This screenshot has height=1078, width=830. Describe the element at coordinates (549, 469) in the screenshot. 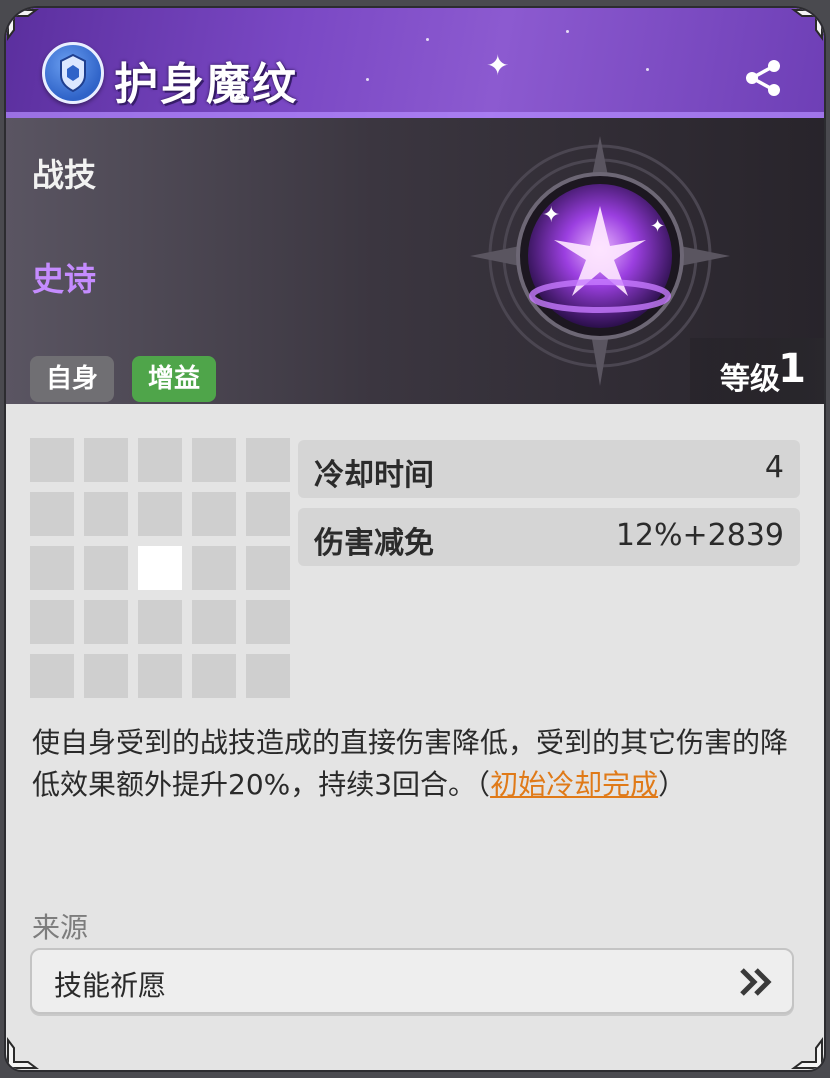

I see `stat-row-cooldown: 冷却时间 4` at that location.